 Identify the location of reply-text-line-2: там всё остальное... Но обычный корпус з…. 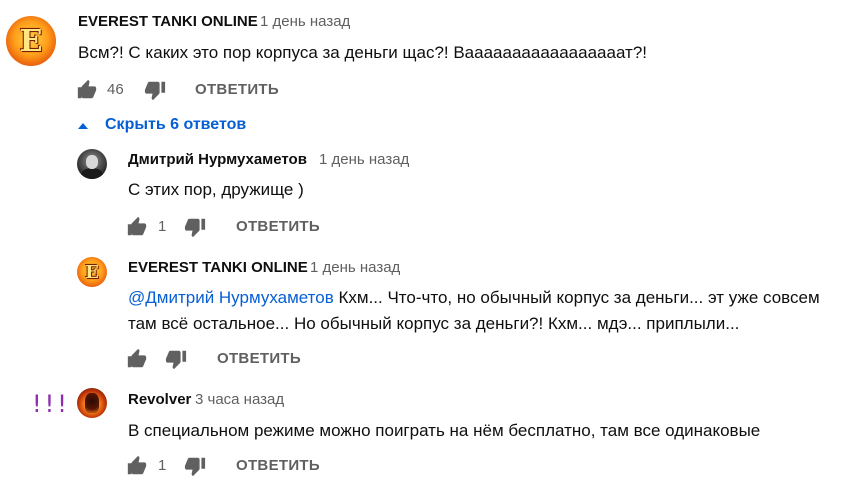
(434, 323).